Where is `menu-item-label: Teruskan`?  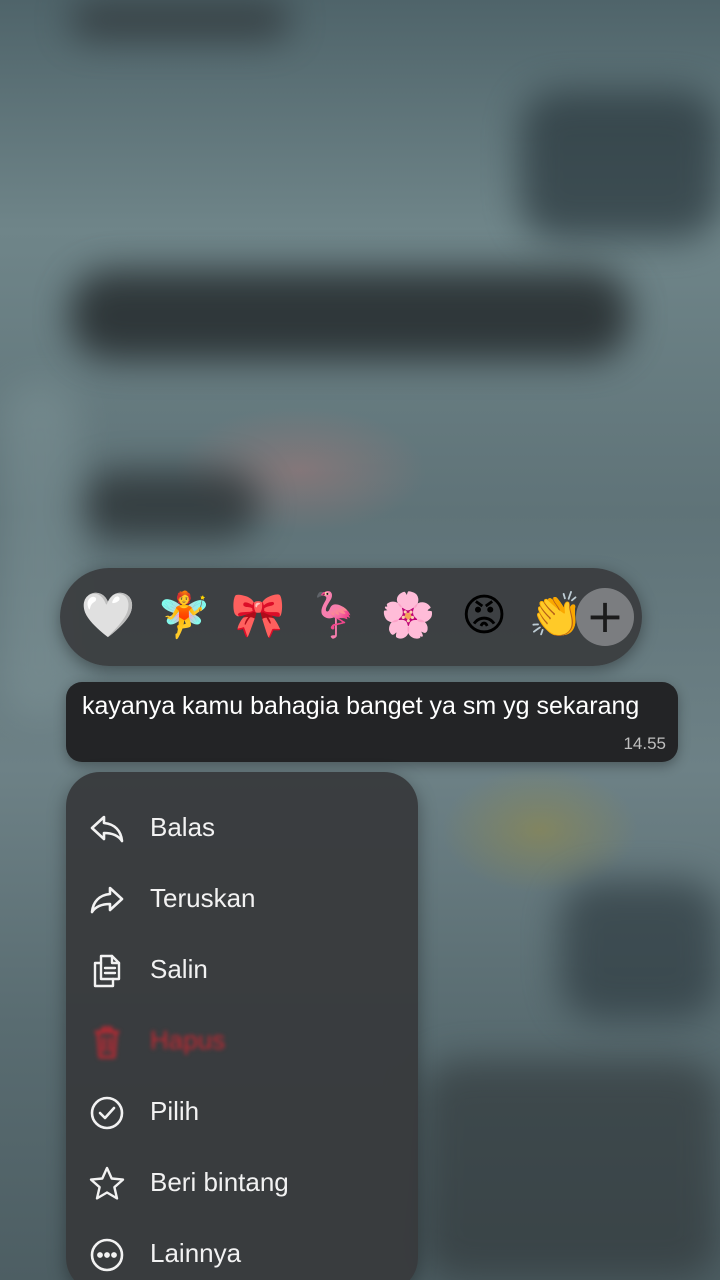
menu-item-label: Teruskan is located at coordinates (203, 898).